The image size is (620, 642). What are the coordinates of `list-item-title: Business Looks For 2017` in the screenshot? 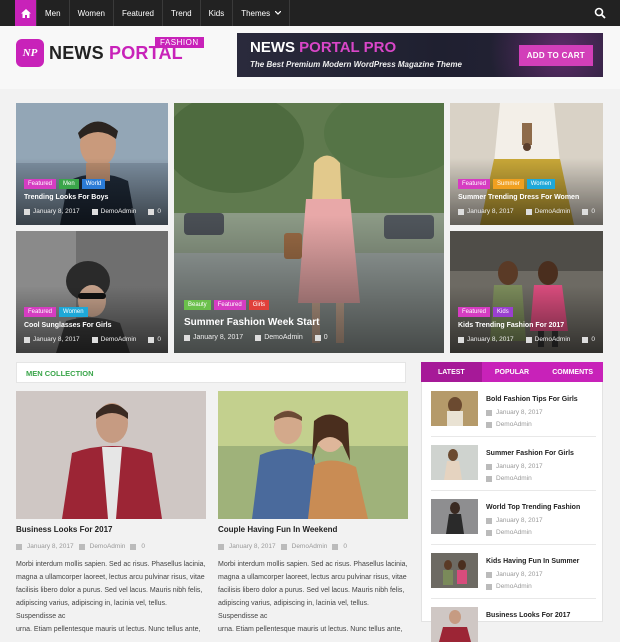 It's located at (528, 615).